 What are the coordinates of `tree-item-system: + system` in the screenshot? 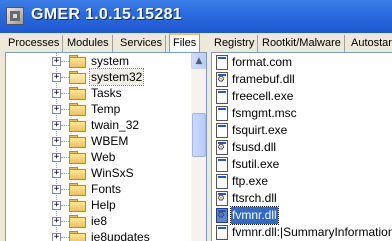 It's located at (101, 61).